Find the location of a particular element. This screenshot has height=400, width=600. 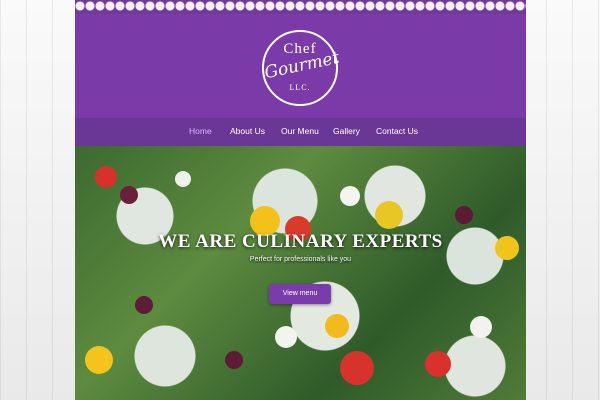

hero-title: WE ARE CULINARY EXPERTS is located at coordinates (300, 241).